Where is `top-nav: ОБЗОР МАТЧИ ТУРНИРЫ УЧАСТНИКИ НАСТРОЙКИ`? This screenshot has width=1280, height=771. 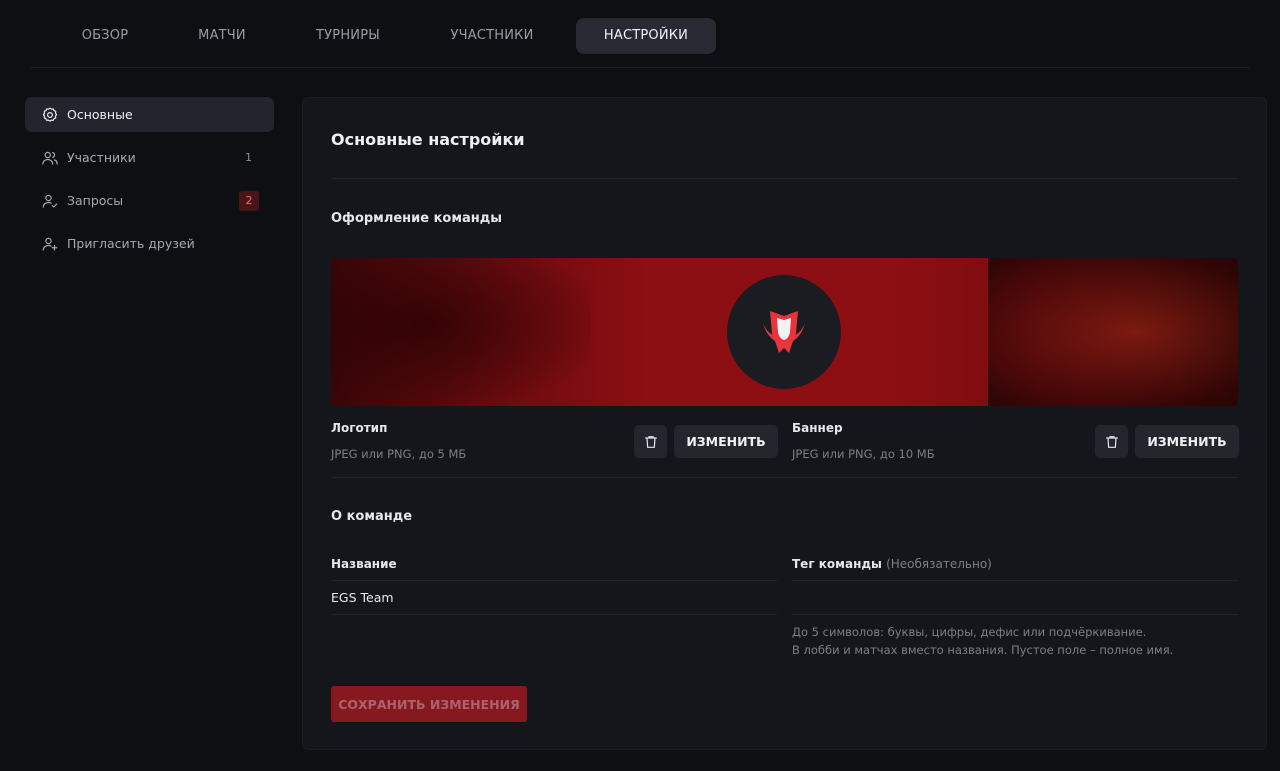 top-nav: ОБЗОР МАТЧИ ТУРНИРЫ УЧАСТНИКИ НАСТРОЙКИ is located at coordinates (640, 34).